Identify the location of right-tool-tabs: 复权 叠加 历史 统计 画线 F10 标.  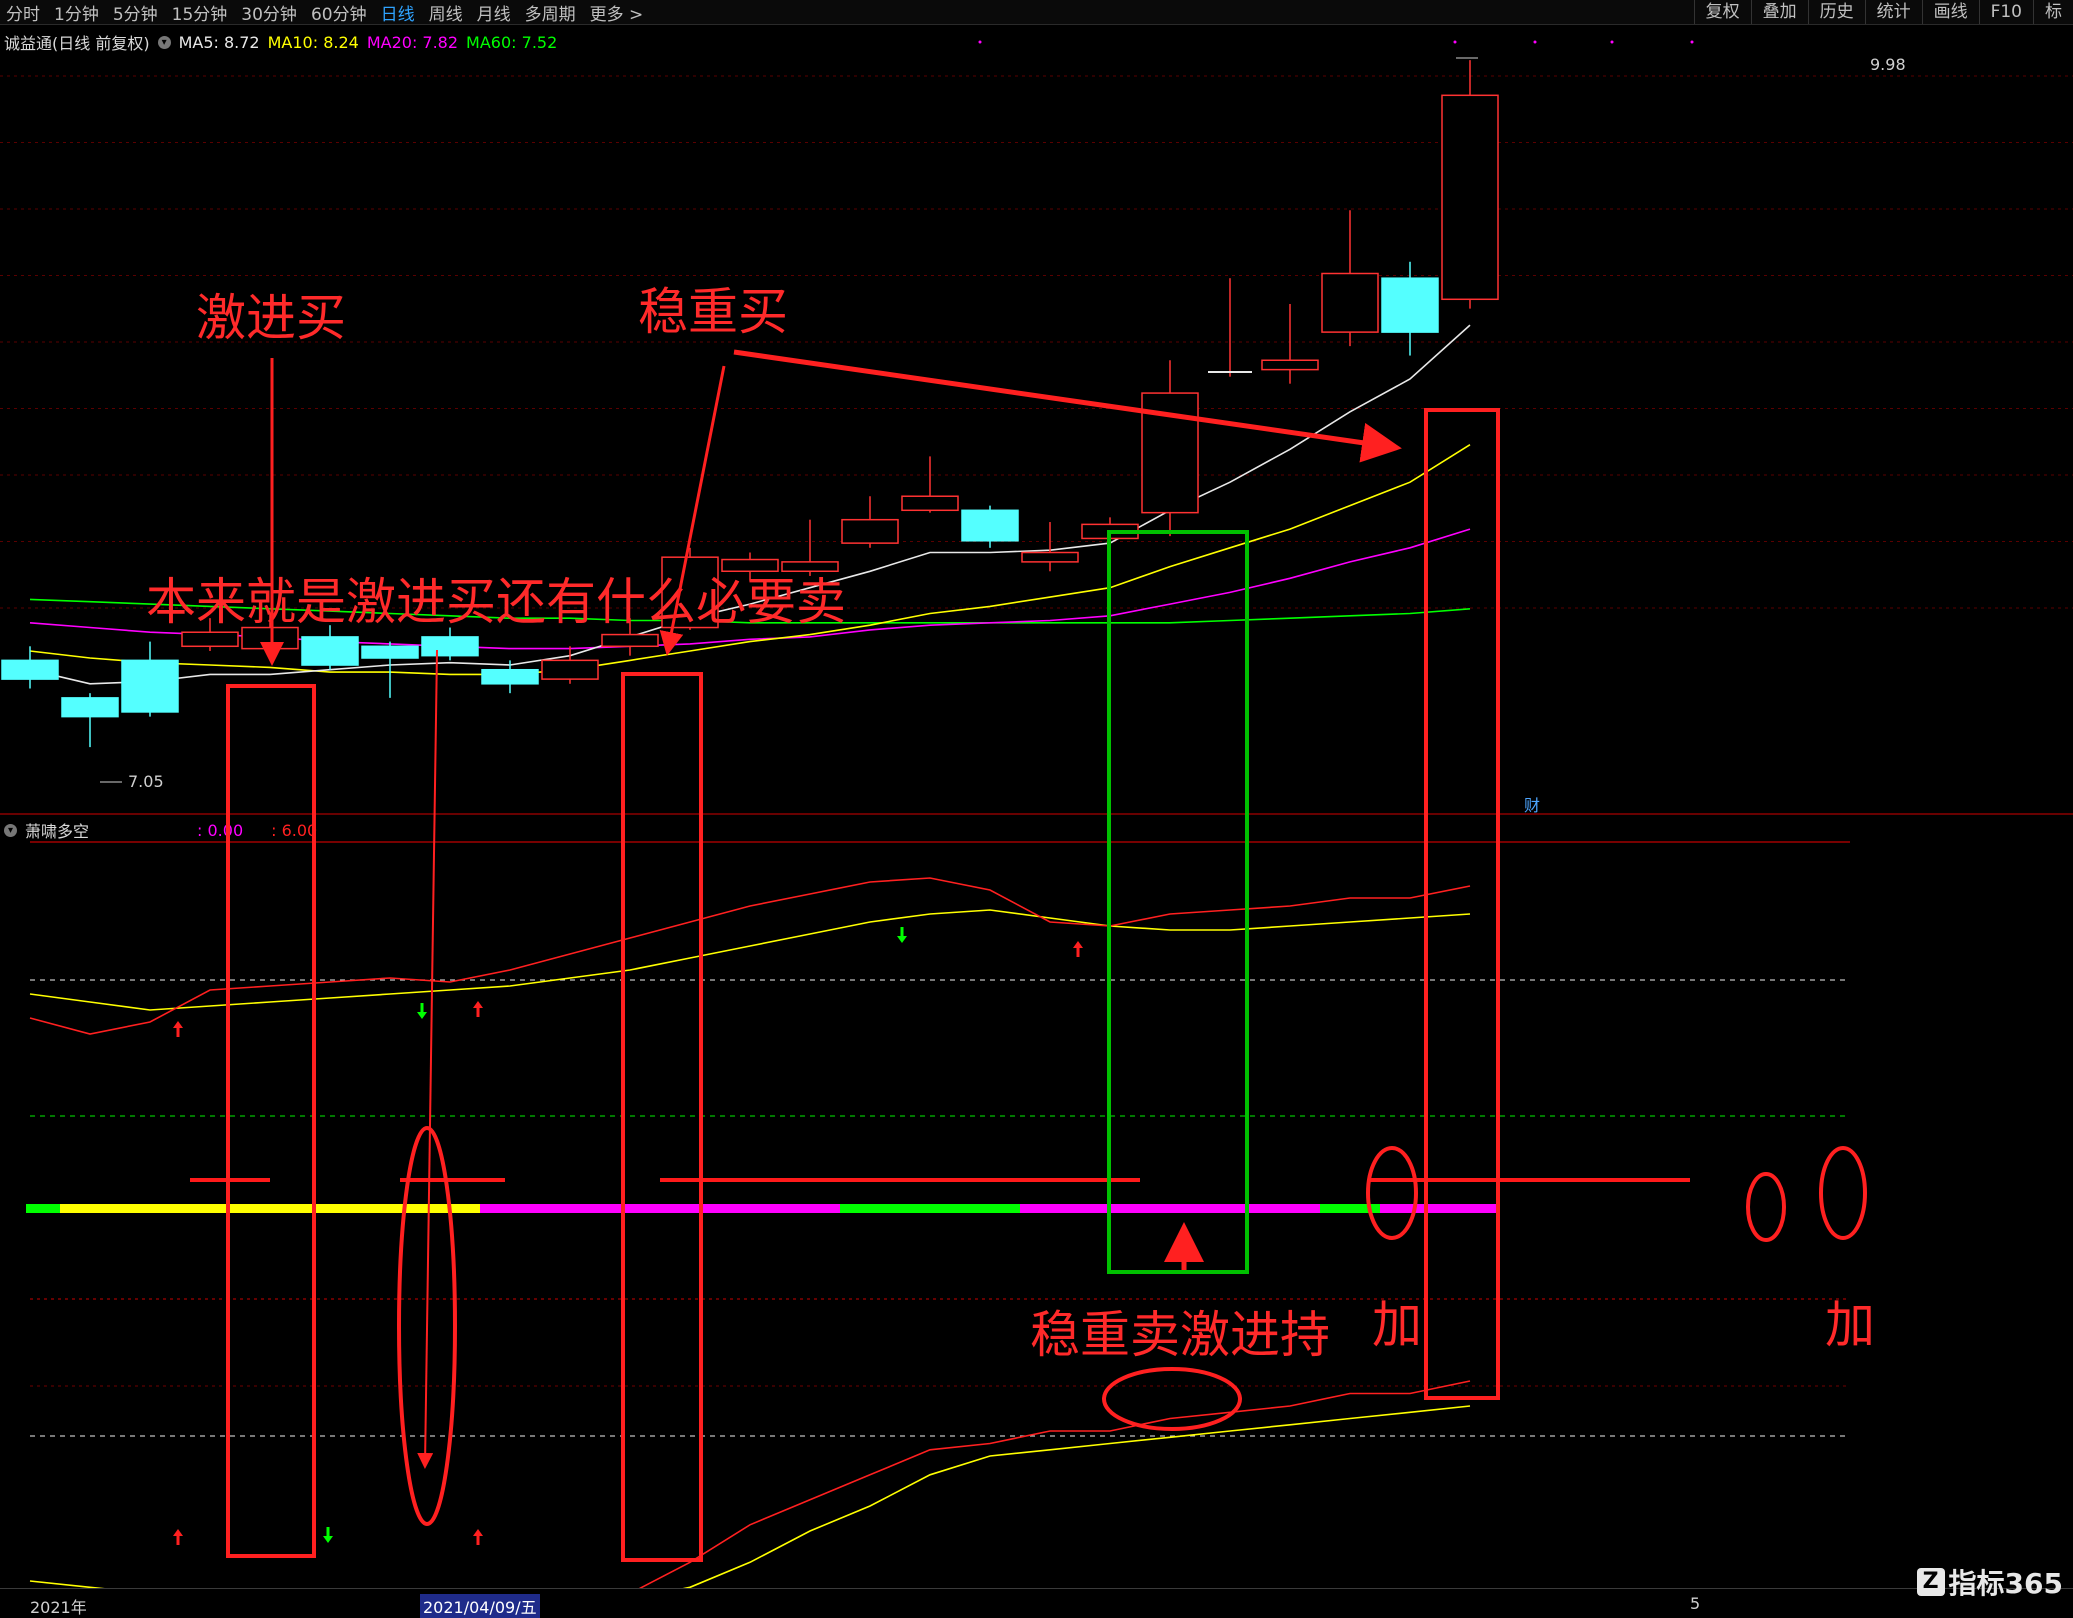
(1883, 12).